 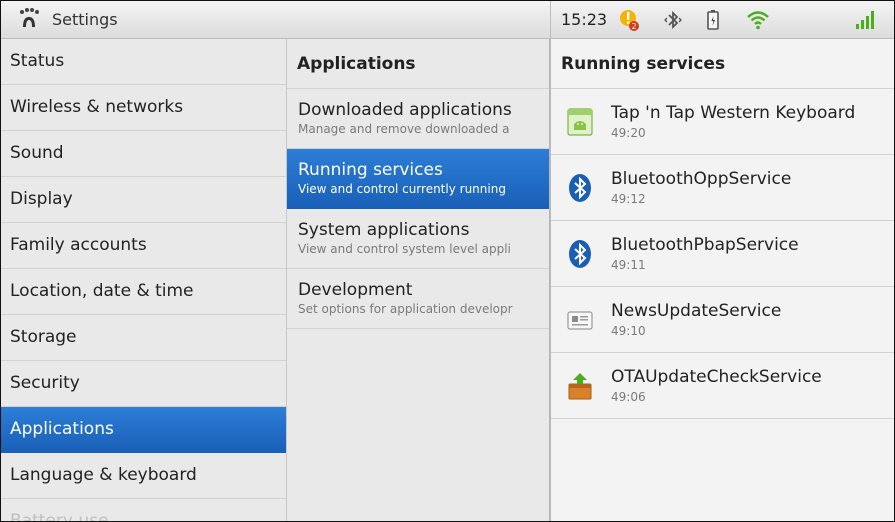 What do you see at coordinates (143, 62) in the screenshot?
I see `category-status: Status` at bounding box center [143, 62].